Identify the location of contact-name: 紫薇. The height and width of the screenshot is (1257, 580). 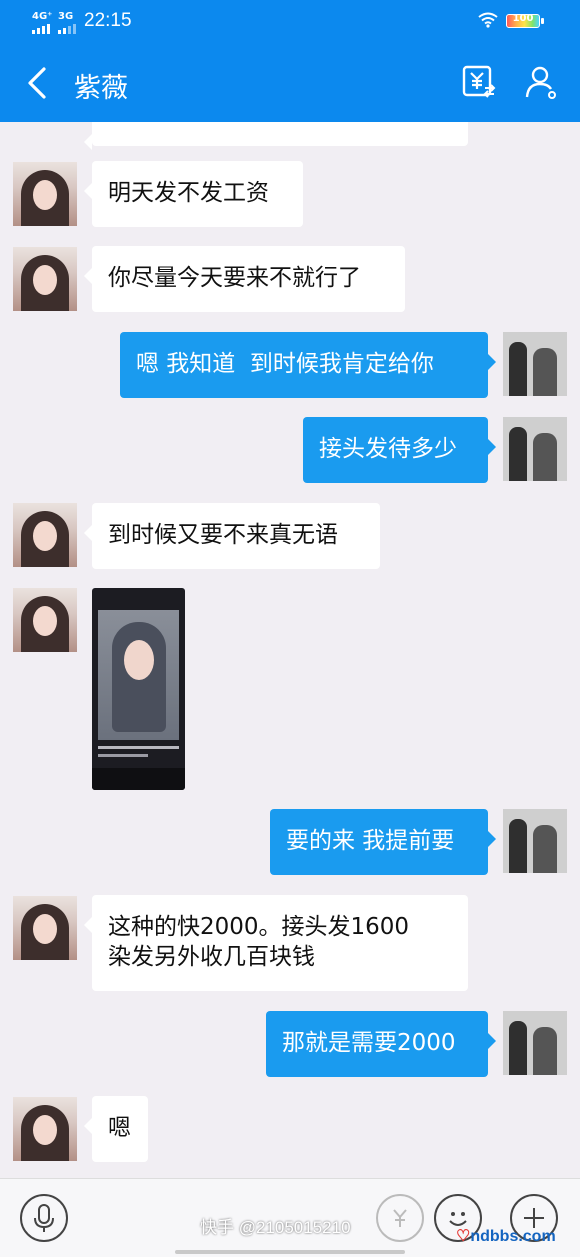
(101, 88).